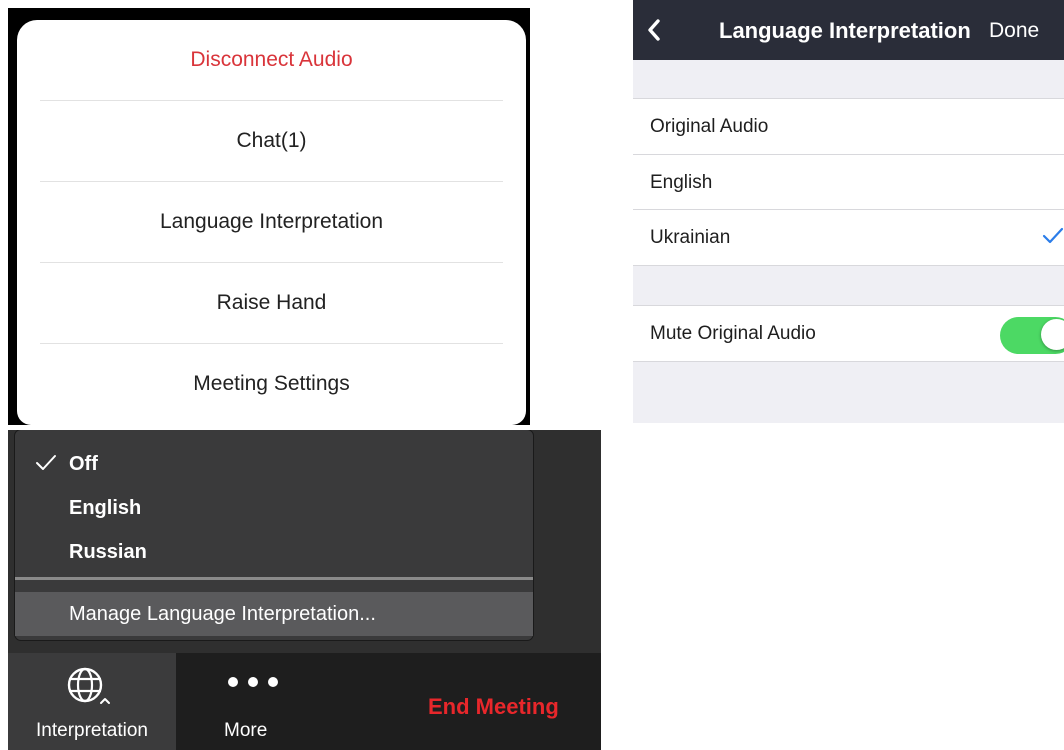  I want to click on more-label: More, so click(246, 730).